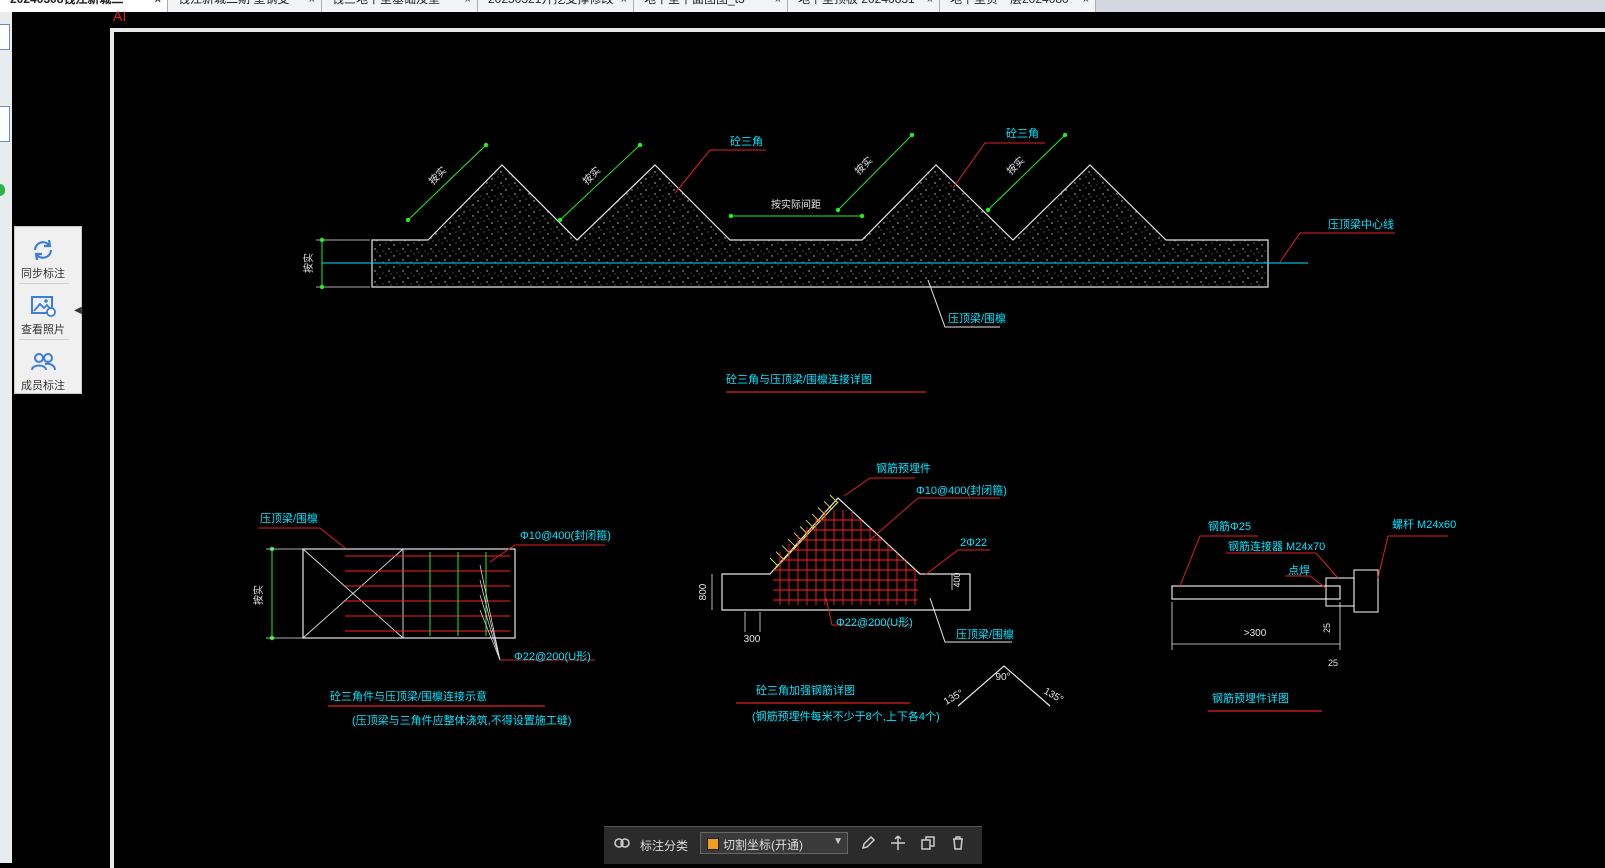 The image size is (1605, 868). Describe the element at coordinates (1282, 565) in the screenshot. I see `leader-line-coupler` at that location.